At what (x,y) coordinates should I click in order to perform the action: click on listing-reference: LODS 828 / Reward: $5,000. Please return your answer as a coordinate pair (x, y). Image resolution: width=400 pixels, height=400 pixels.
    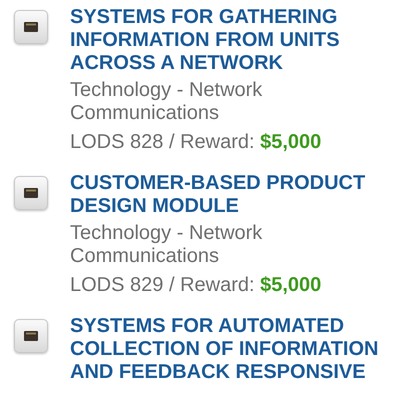
    Looking at the image, I should click on (196, 142).